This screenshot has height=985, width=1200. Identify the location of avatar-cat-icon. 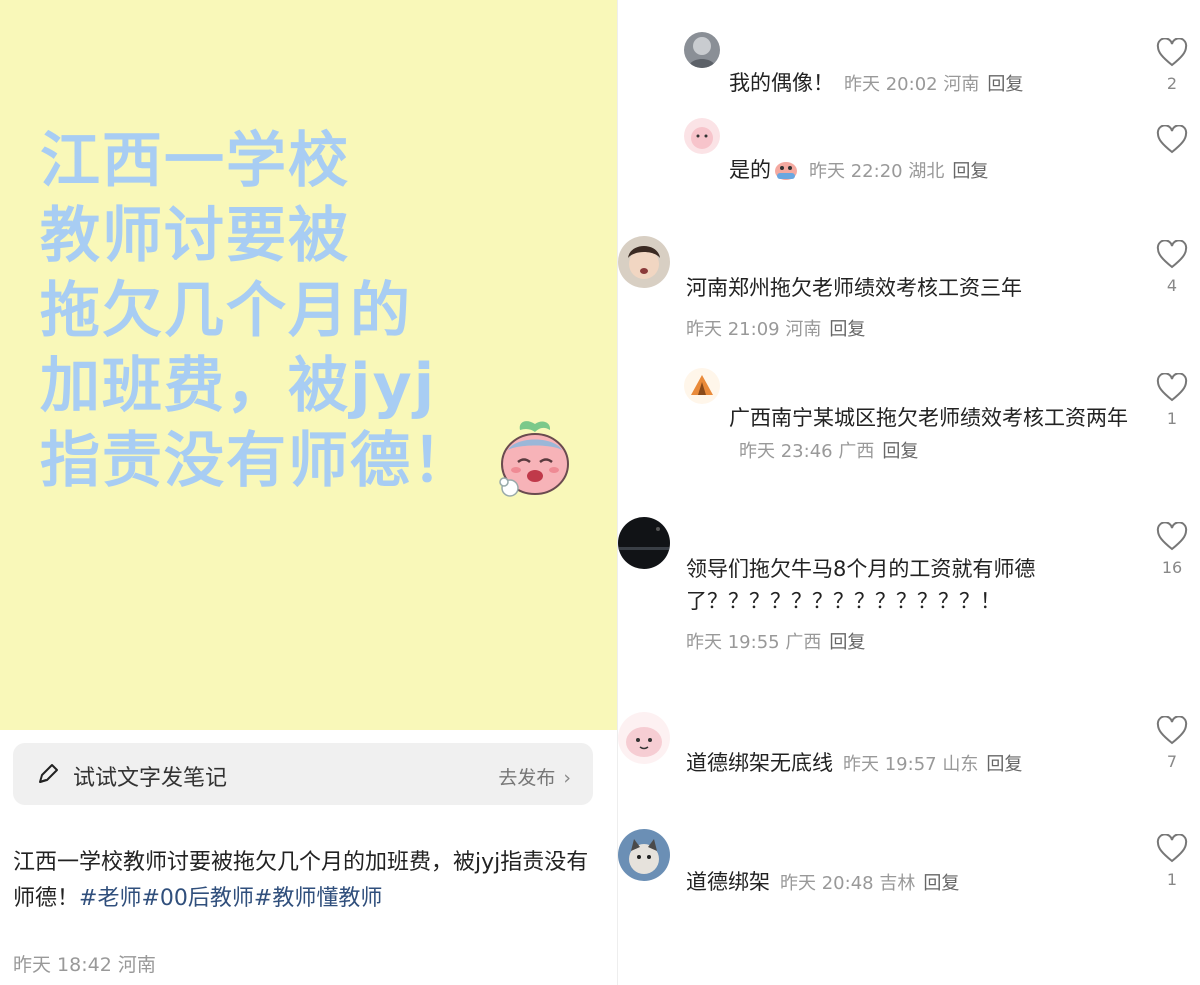
(702, 50).